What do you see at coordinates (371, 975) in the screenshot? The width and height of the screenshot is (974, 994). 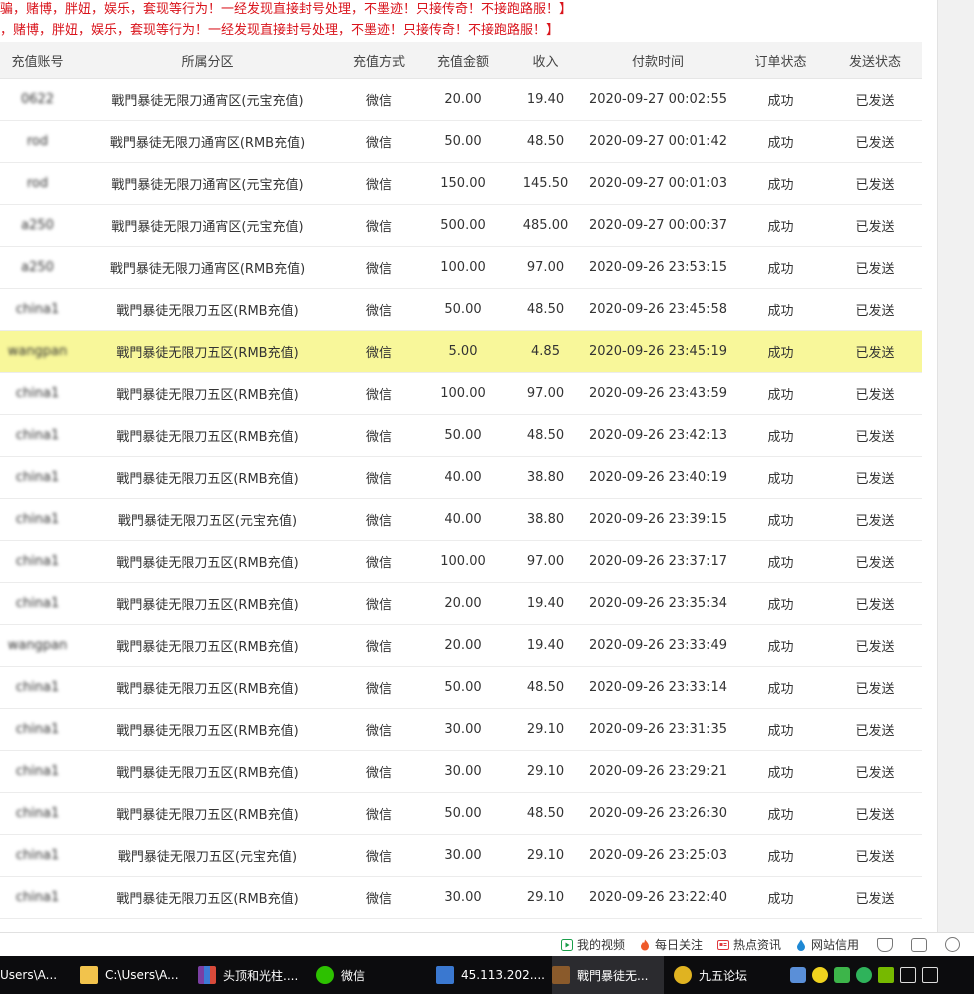 I see `task-wechat: 微信` at bounding box center [371, 975].